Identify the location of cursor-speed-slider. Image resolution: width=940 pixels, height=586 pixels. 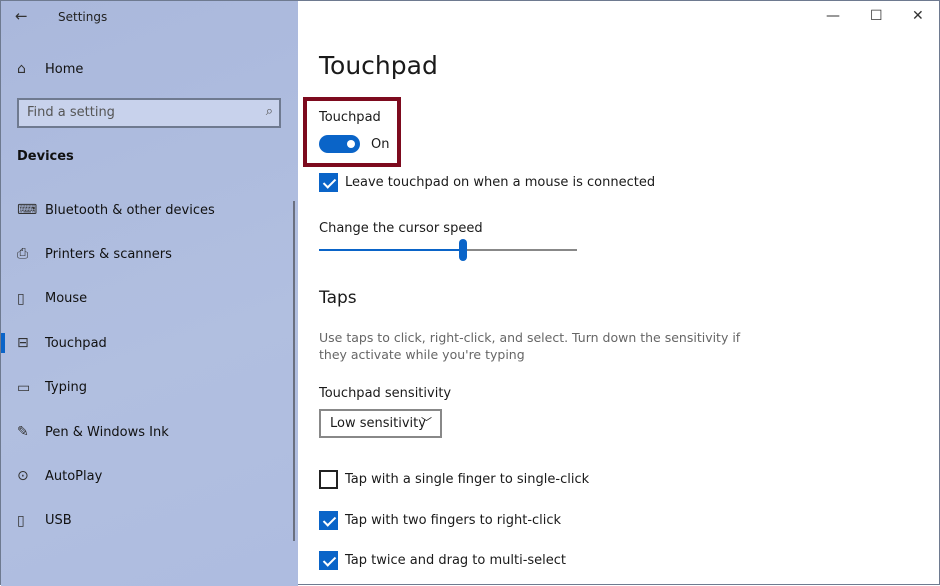
(448, 250).